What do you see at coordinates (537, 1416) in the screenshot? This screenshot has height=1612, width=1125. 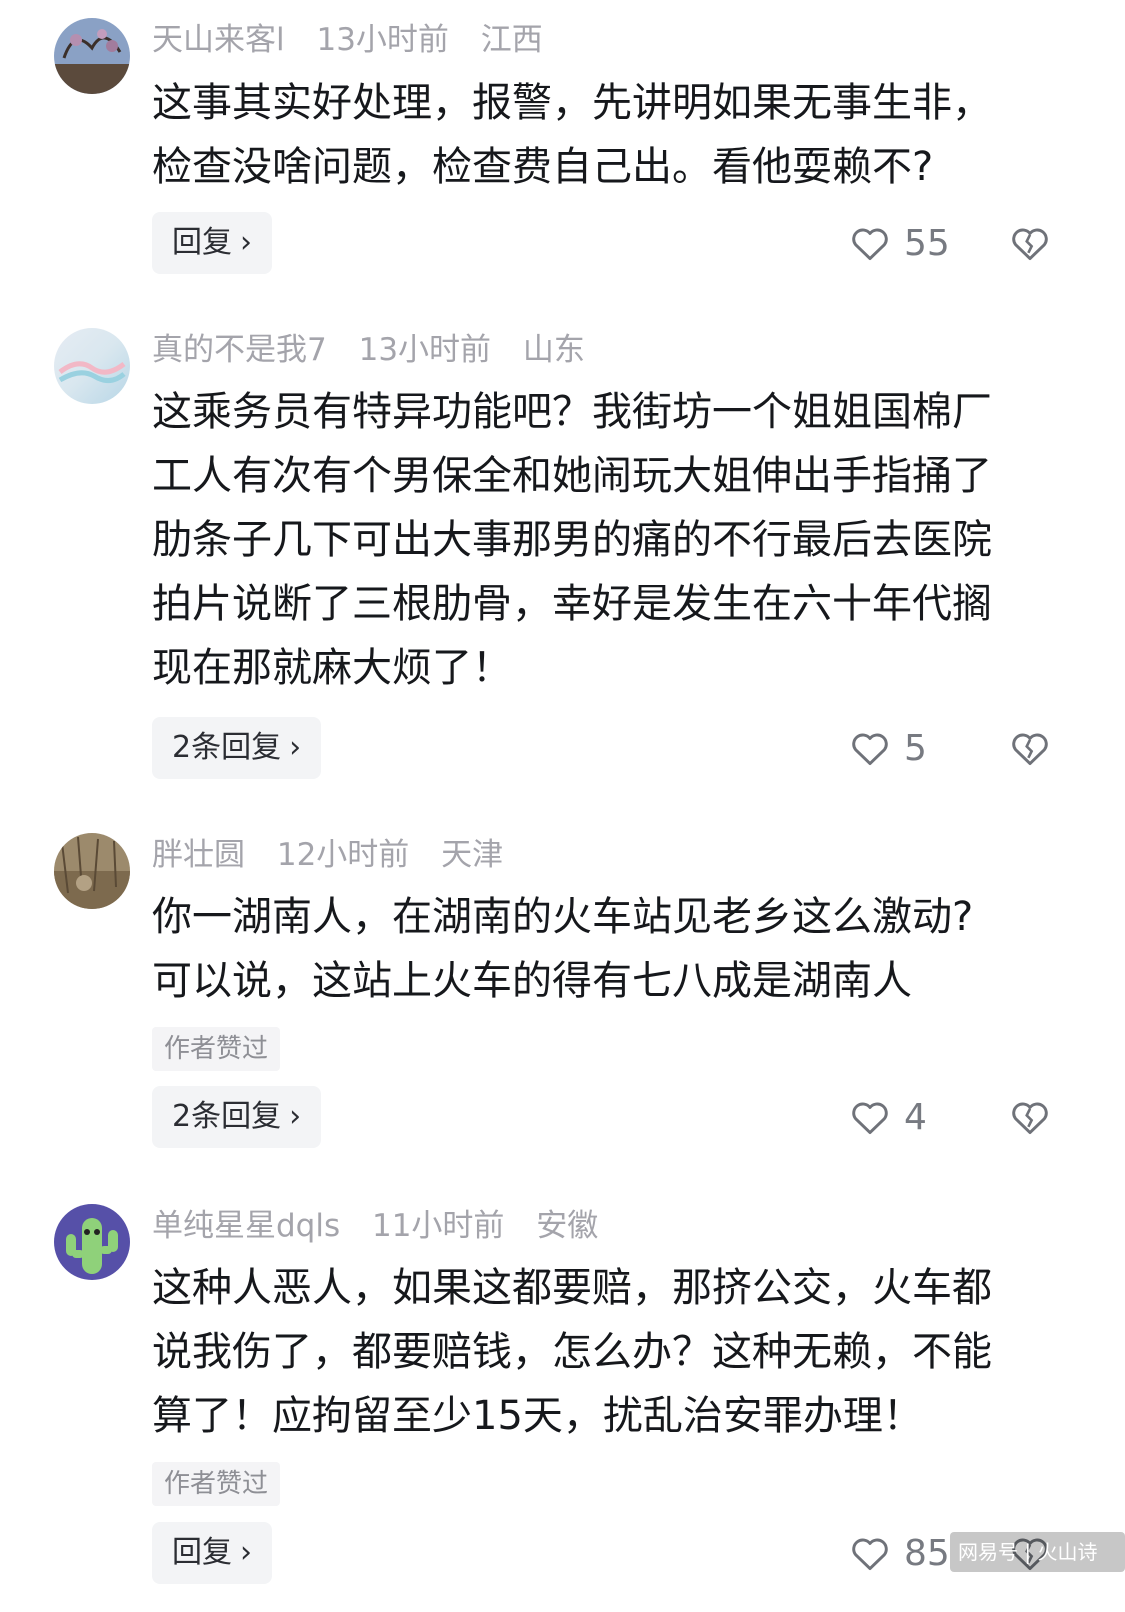 I see `comment-line: 算了！应拘留至少15天，扰乱治安罪办理！` at bounding box center [537, 1416].